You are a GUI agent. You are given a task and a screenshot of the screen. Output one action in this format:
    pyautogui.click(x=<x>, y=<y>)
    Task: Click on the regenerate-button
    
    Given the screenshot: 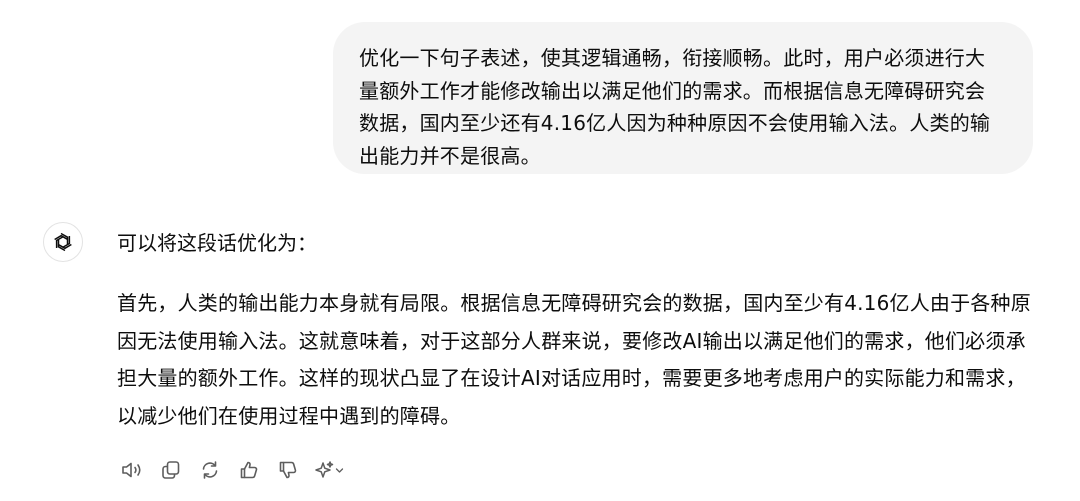 What is the action you would take?
    pyautogui.click(x=210, y=470)
    